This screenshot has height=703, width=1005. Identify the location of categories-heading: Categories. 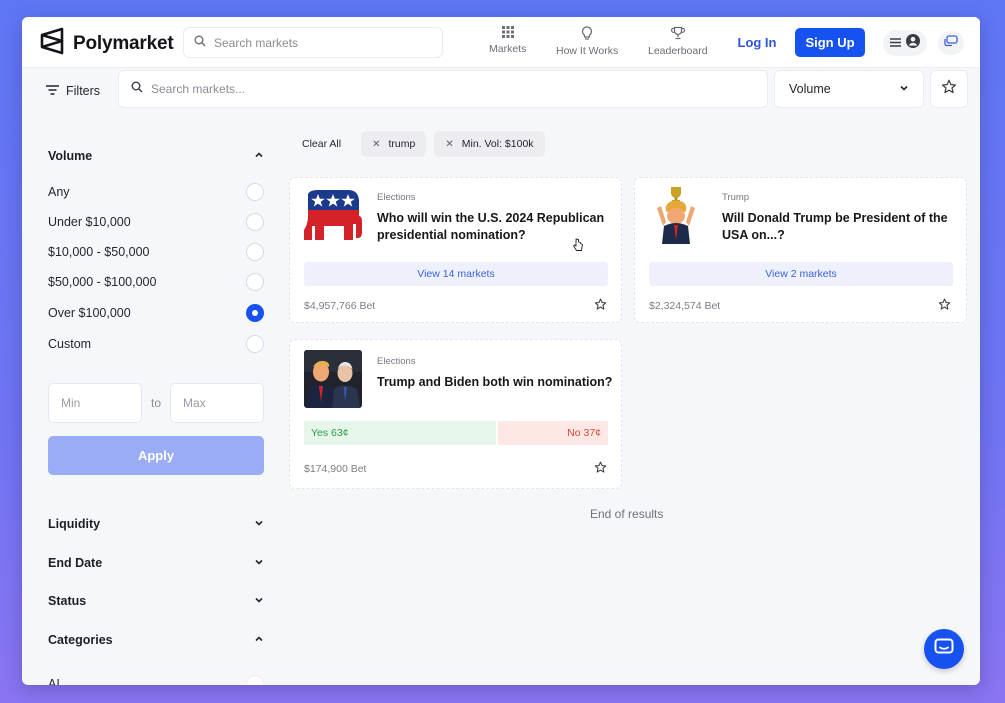
(80, 640).